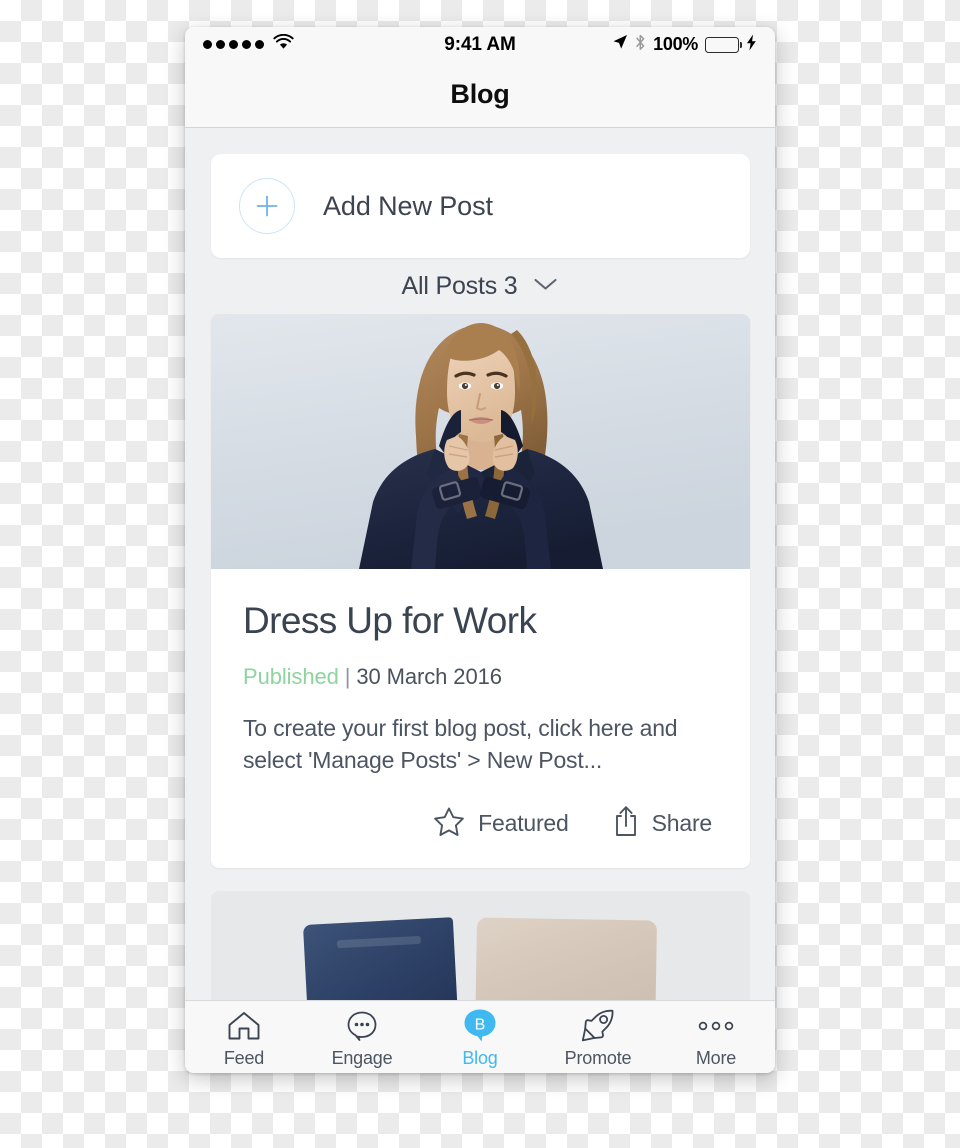 The width and height of the screenshot is (960, 1148). I want to click on add-new-post-button: Add New Post, so click(480, 206).